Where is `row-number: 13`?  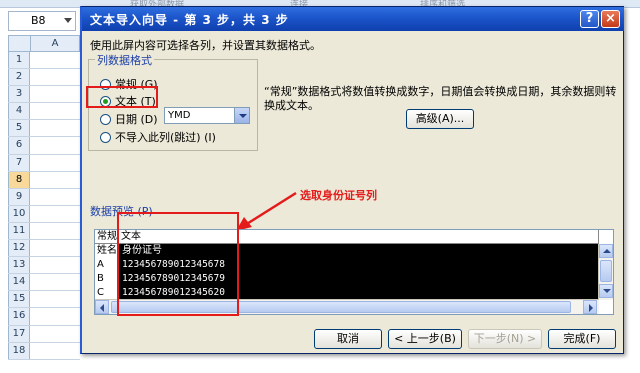
row-number: 13 is located at coordinates (19, 265).